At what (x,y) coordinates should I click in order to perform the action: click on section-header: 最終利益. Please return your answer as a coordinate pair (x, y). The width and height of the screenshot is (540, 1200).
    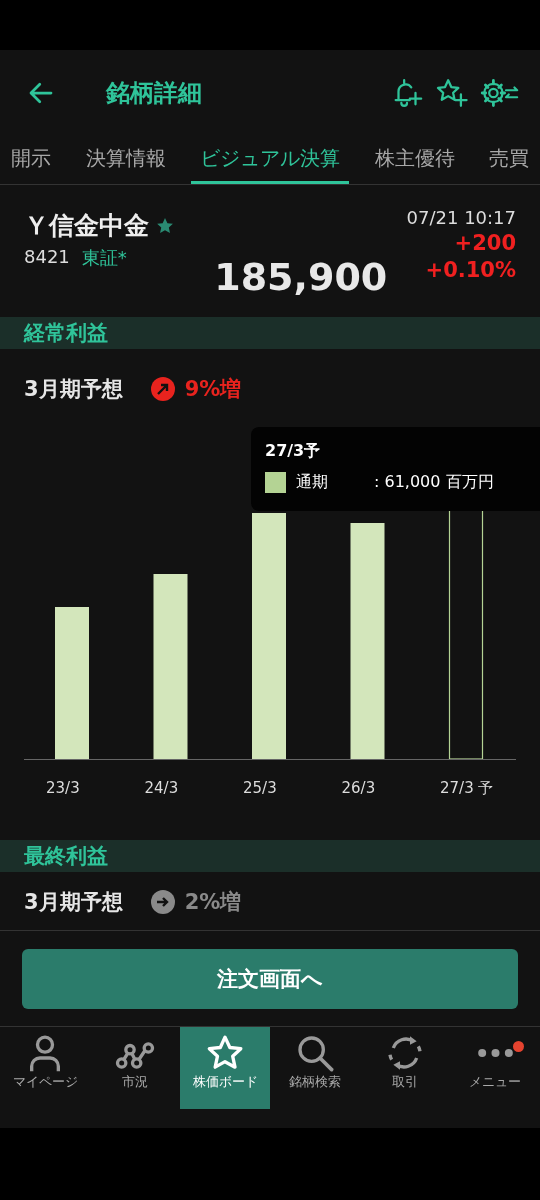
    Looking at the image, I should click on (270, 856).